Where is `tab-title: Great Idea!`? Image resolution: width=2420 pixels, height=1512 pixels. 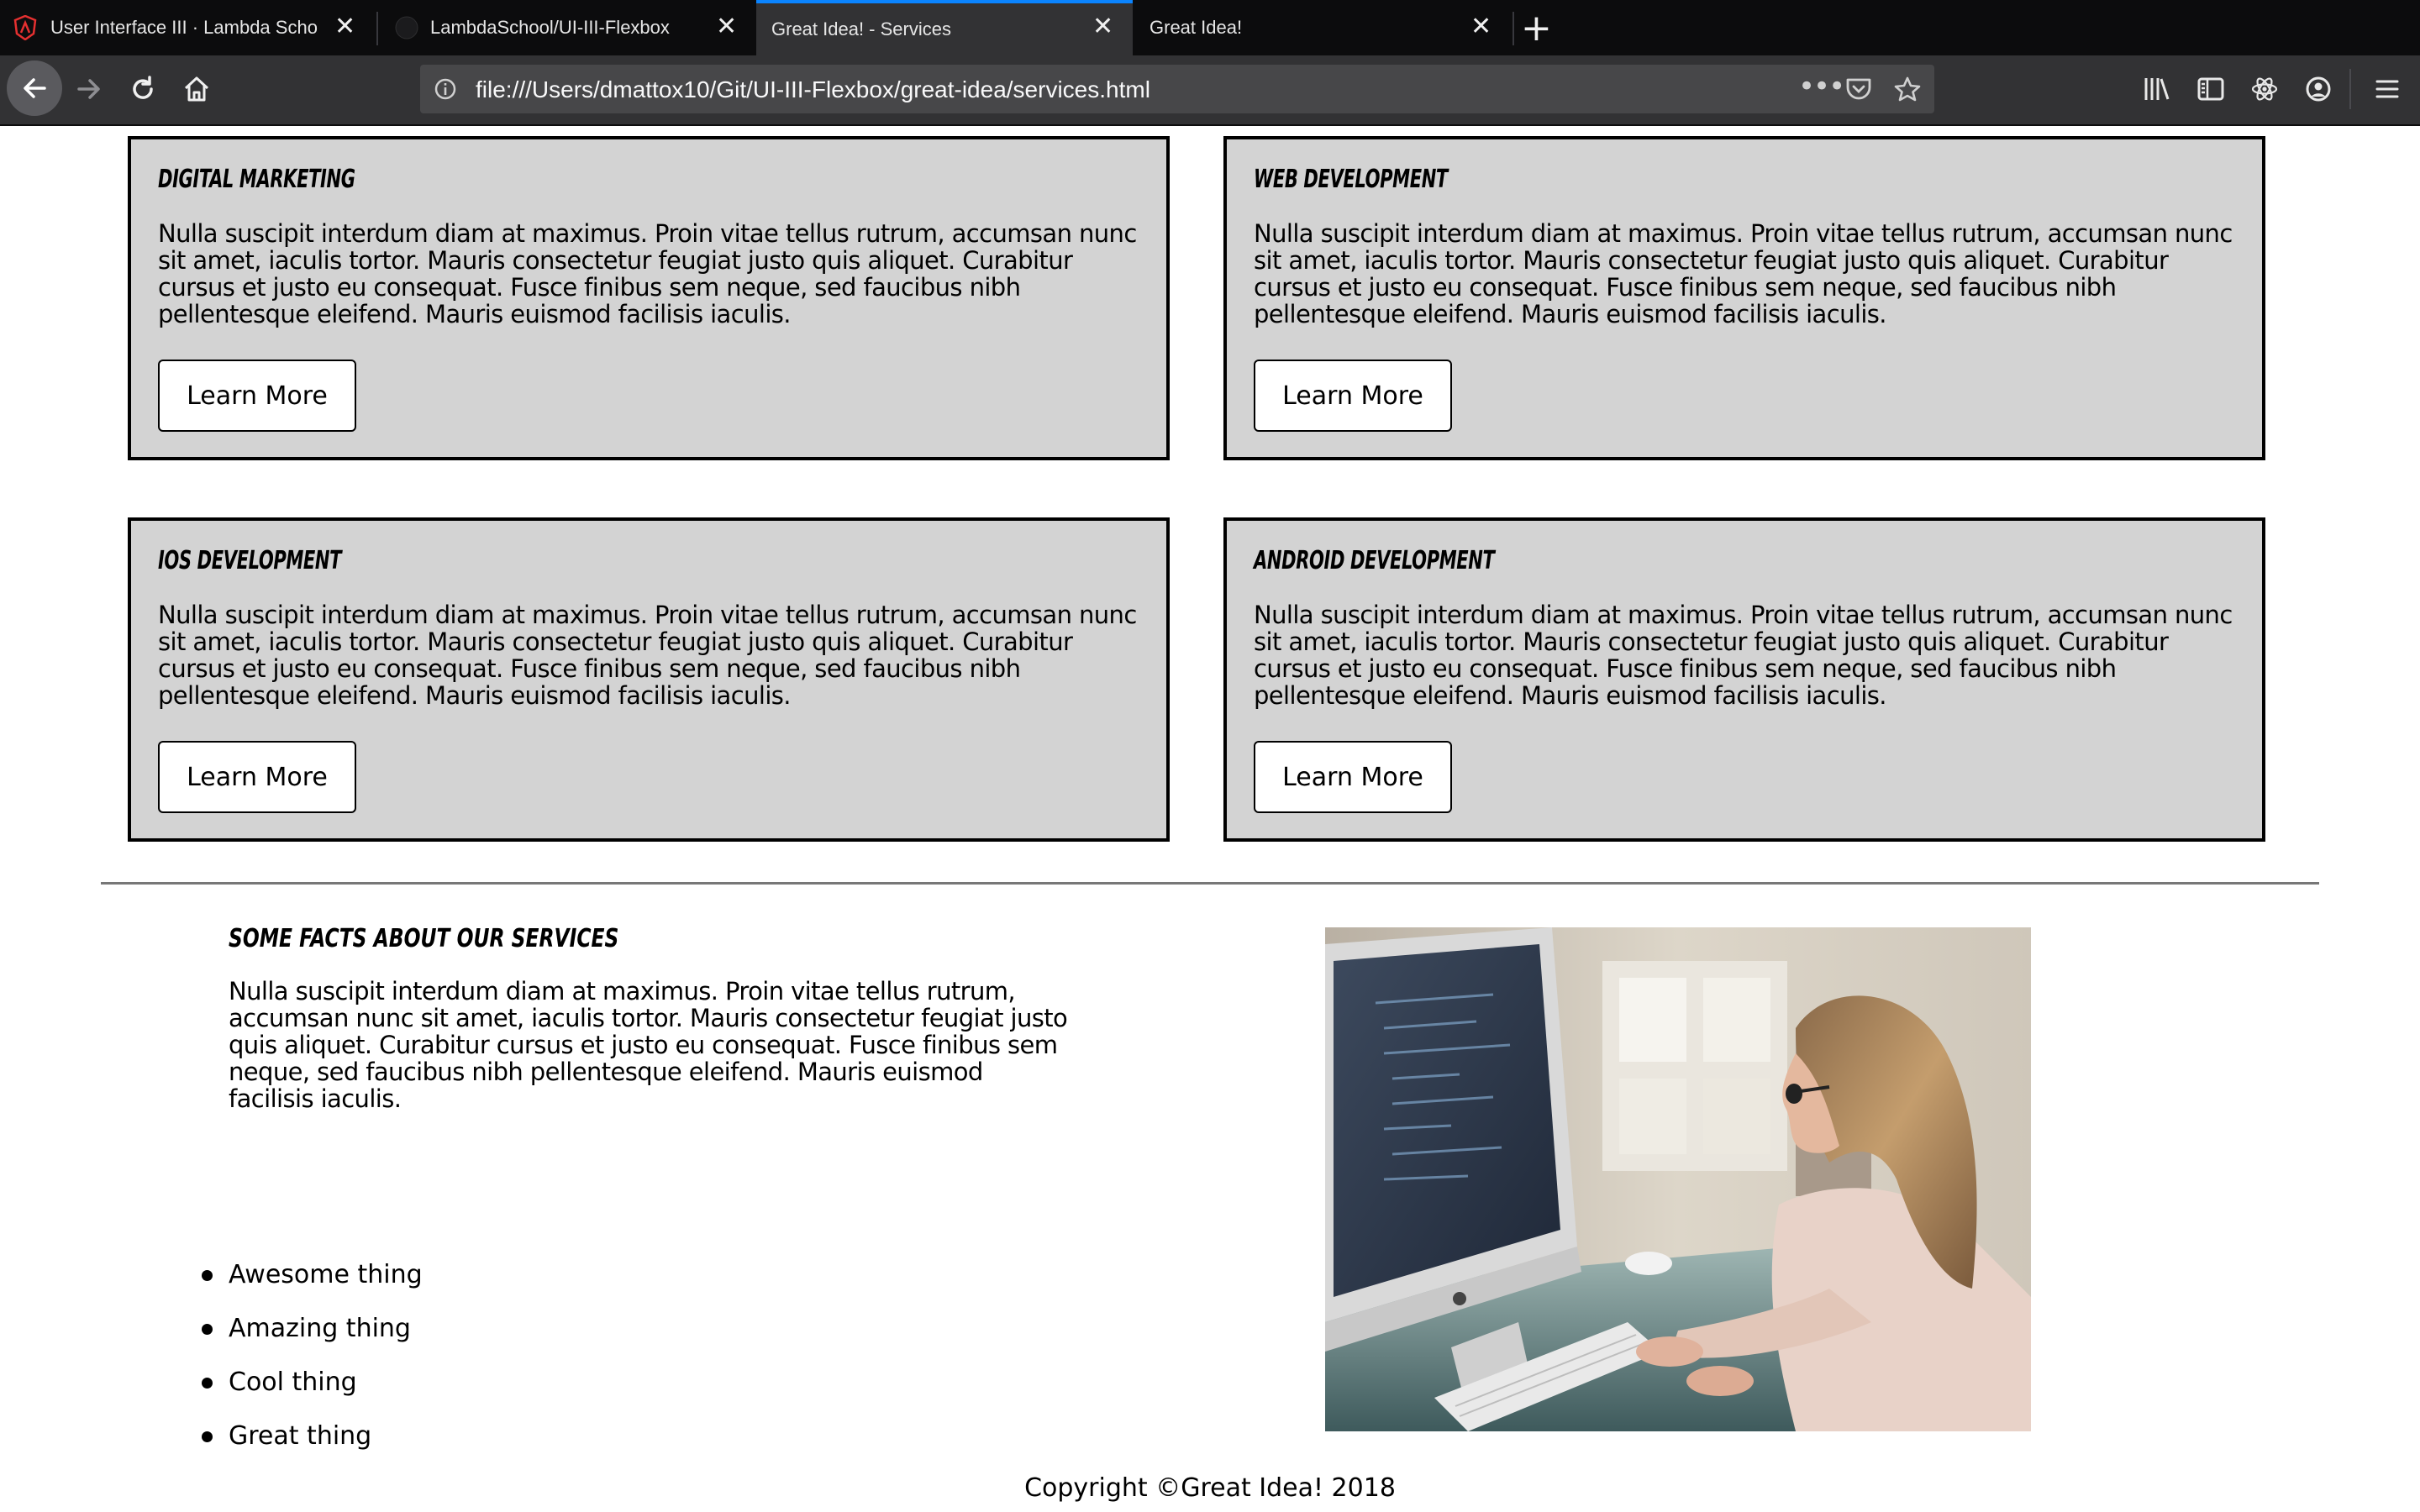 tab-title: Great Idea! is located at coordinates (1196, 27).